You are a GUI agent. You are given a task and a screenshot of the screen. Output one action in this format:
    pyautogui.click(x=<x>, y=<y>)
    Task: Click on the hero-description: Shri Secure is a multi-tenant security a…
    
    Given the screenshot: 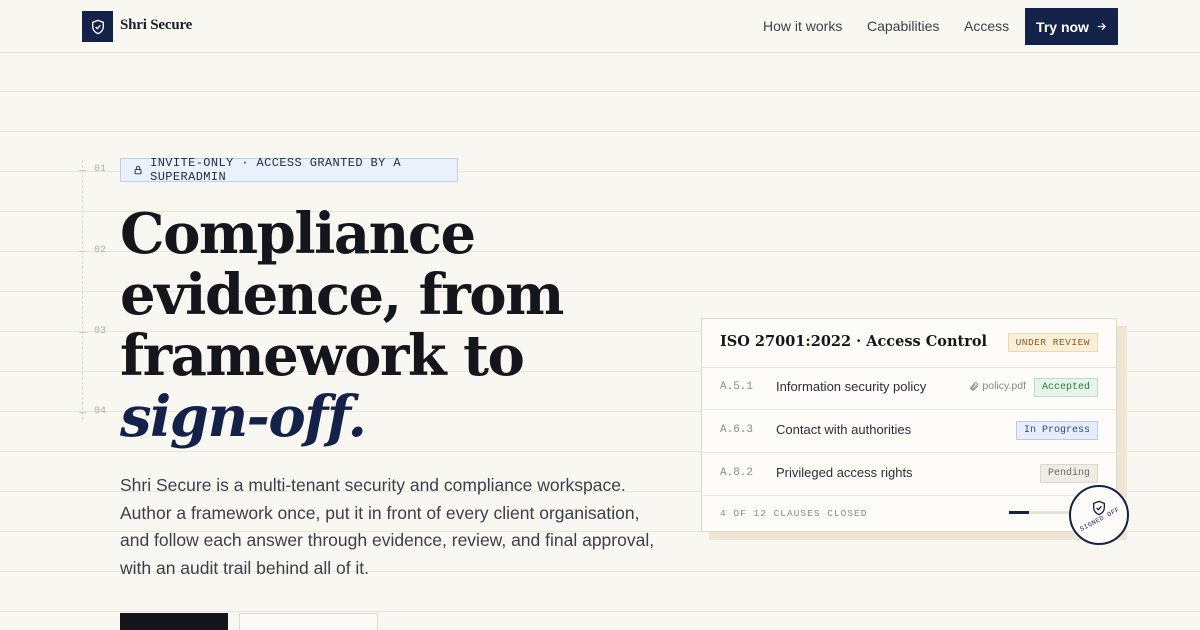 What is the action you would take?
    pyautogui.click(x=387, y=526)
    